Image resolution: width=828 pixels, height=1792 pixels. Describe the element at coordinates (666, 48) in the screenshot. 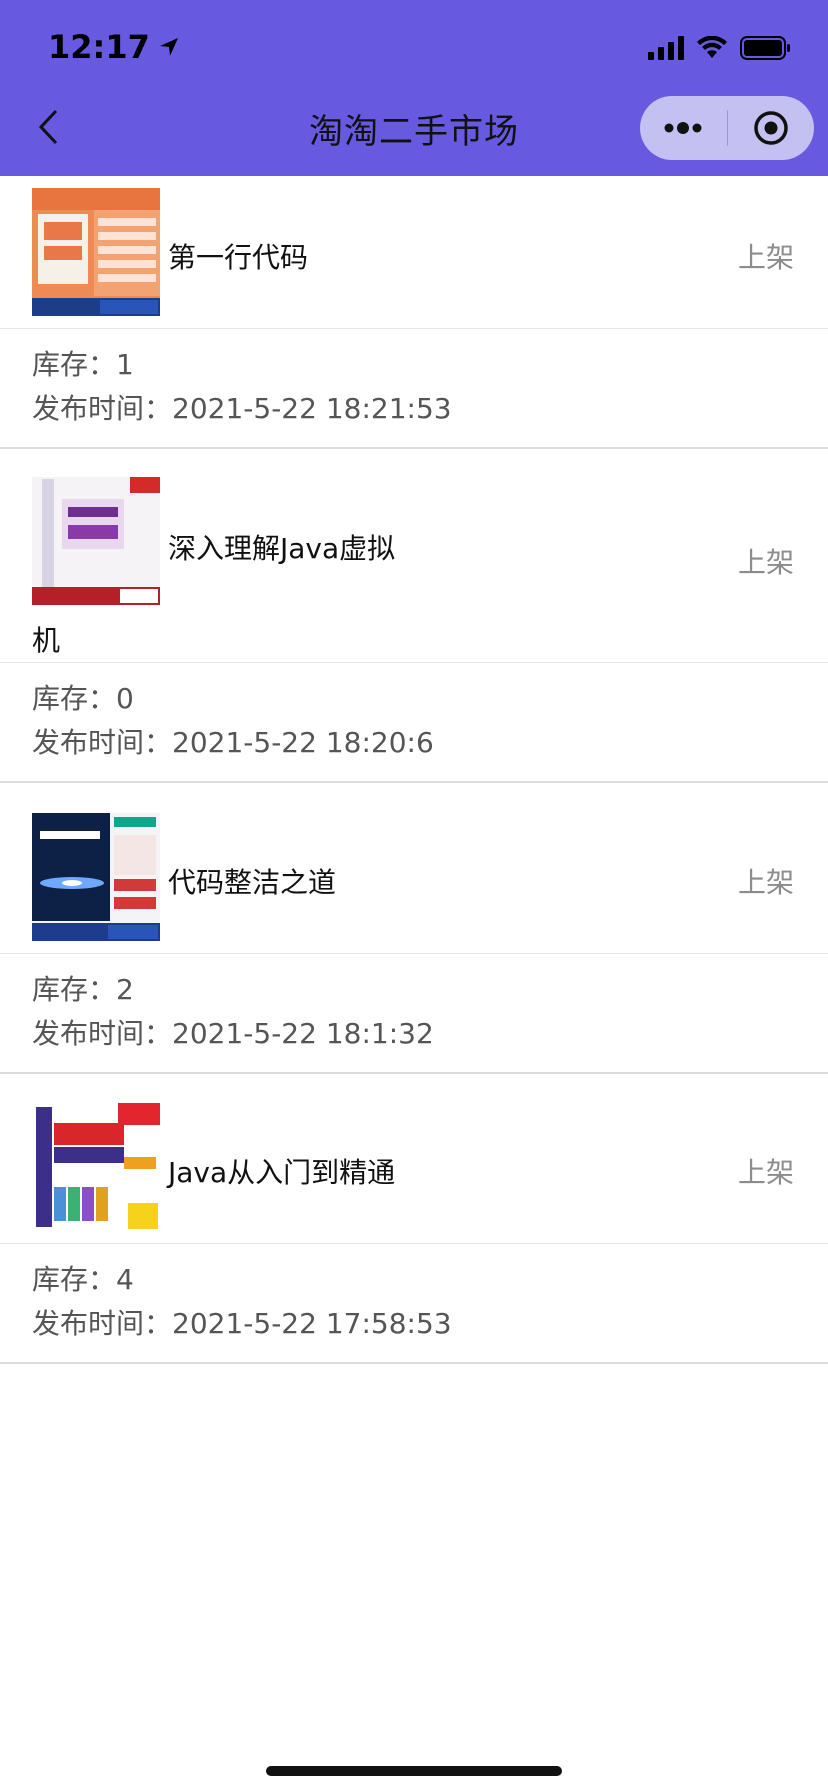

I see `cellular-signal-icon` at that location.